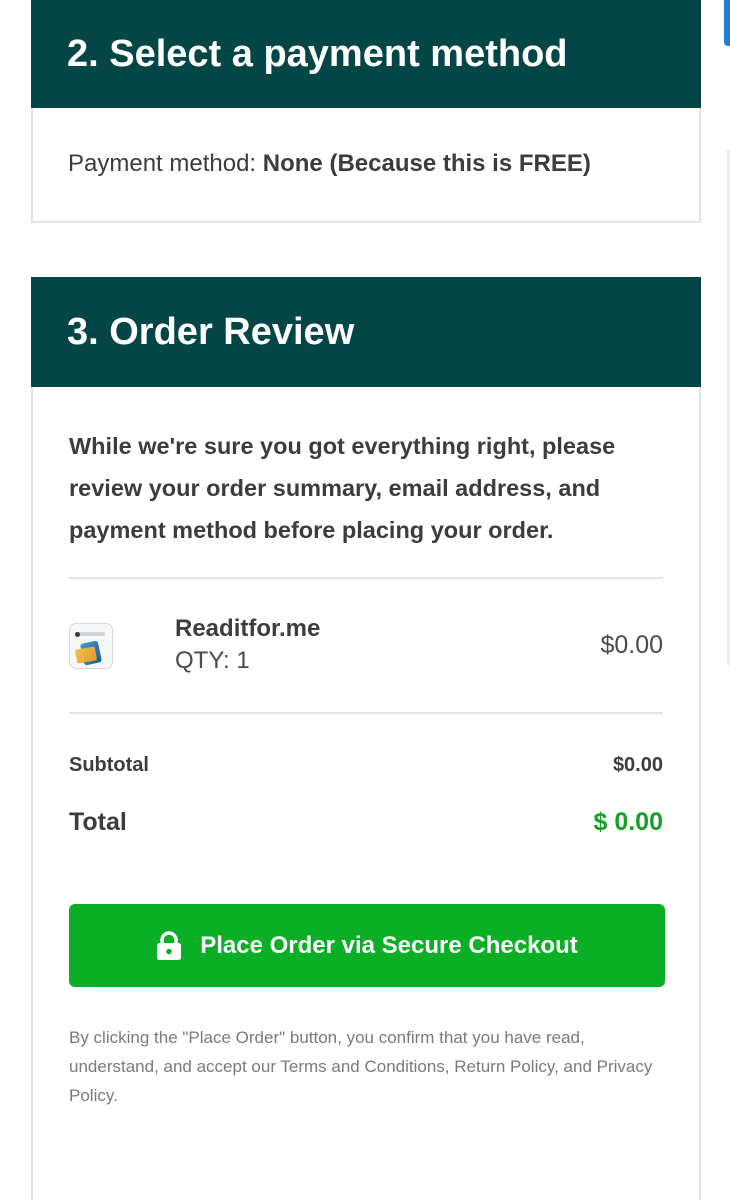  Describe the element at coordinates (109, 765) in the screenshot. I see `subtotal-label: Subtotal` at that location.